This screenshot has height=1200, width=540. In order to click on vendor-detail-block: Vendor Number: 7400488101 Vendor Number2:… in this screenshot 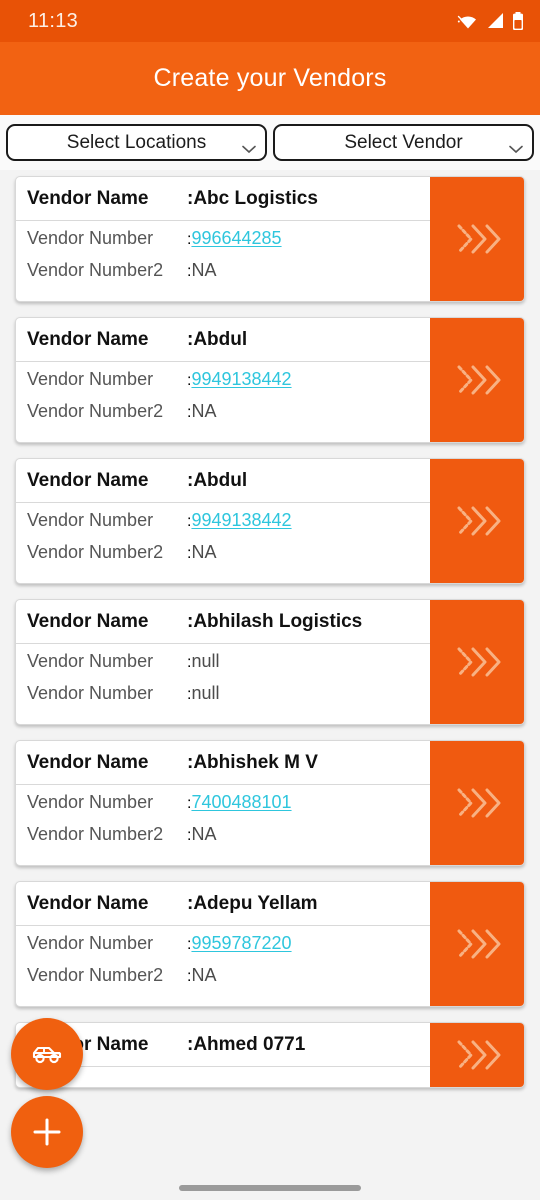, I will do `click(223, 825)`.